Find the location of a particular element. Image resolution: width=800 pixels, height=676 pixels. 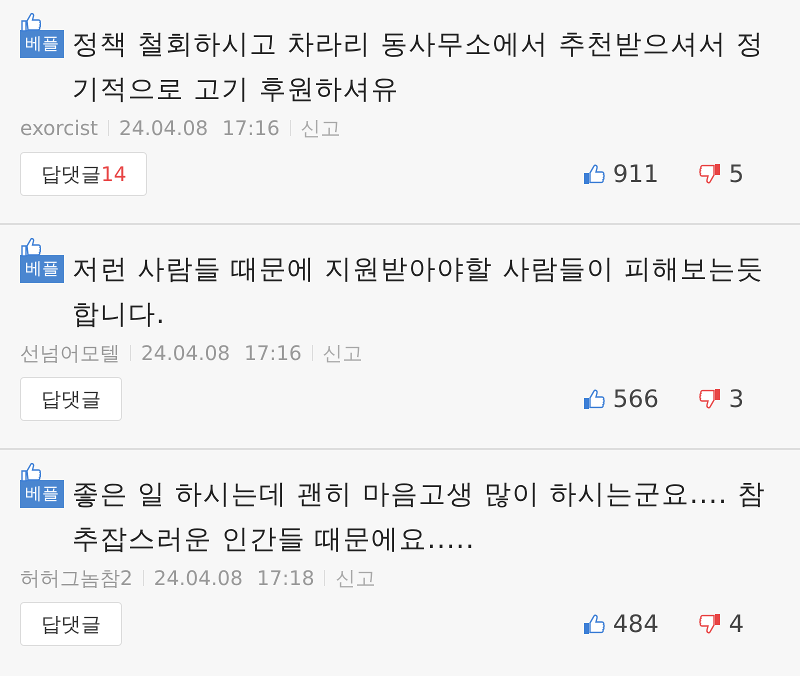

reply-button: 답댓글14 is located at coordinates (84, 174).